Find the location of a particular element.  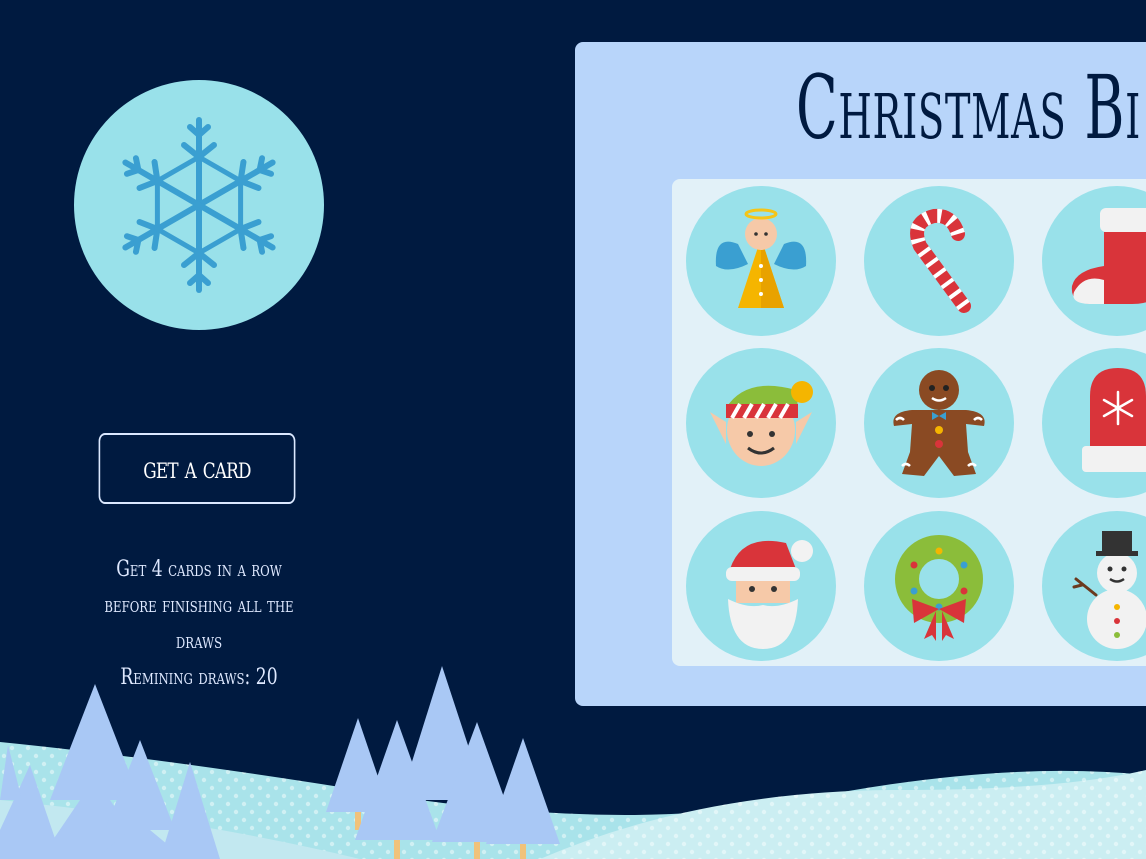

snowflake-icon is located at coordinates (199, 206).